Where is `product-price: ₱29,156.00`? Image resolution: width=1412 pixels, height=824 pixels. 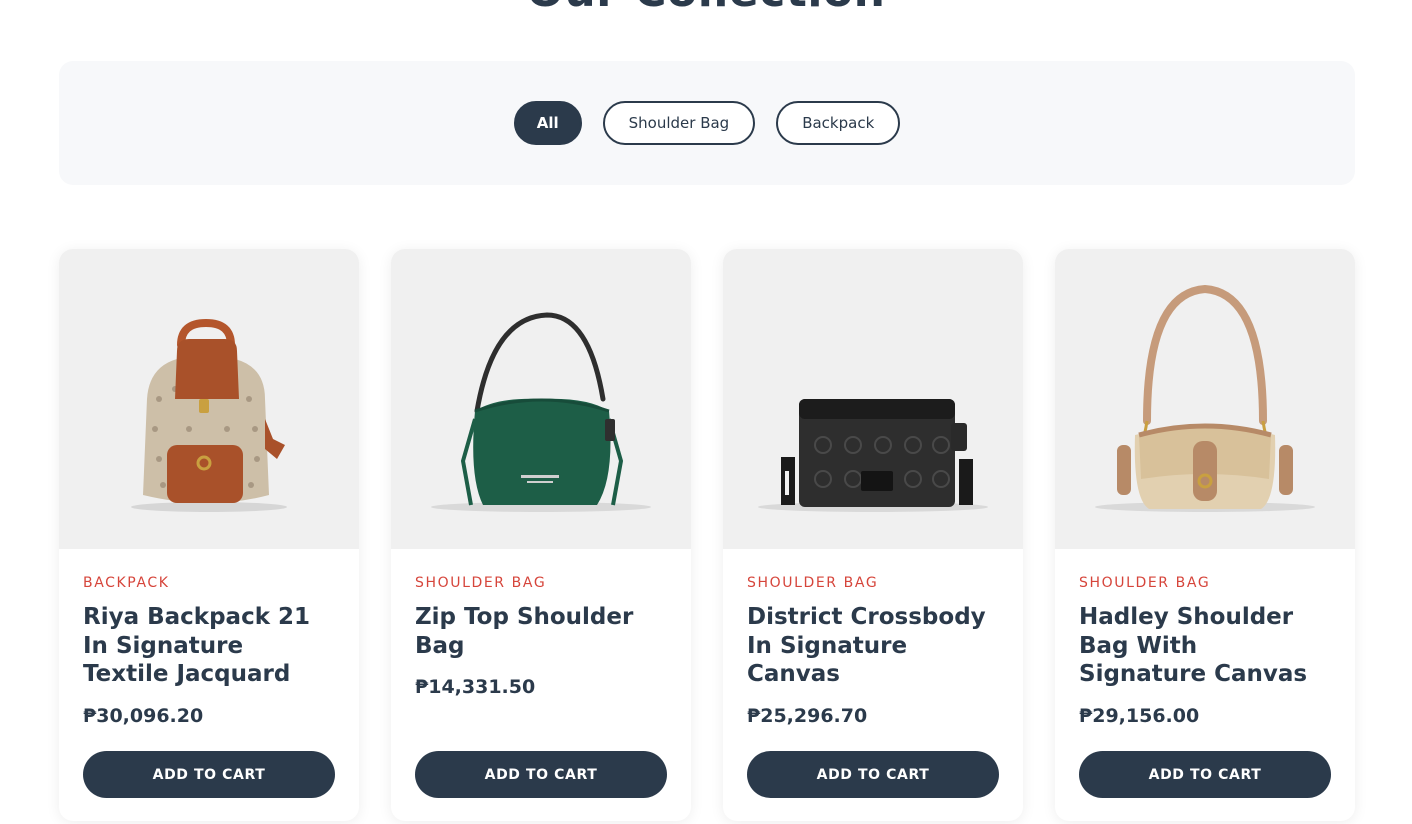 product-price: ₱29,156.00 is located at coordinates (1139, 715).